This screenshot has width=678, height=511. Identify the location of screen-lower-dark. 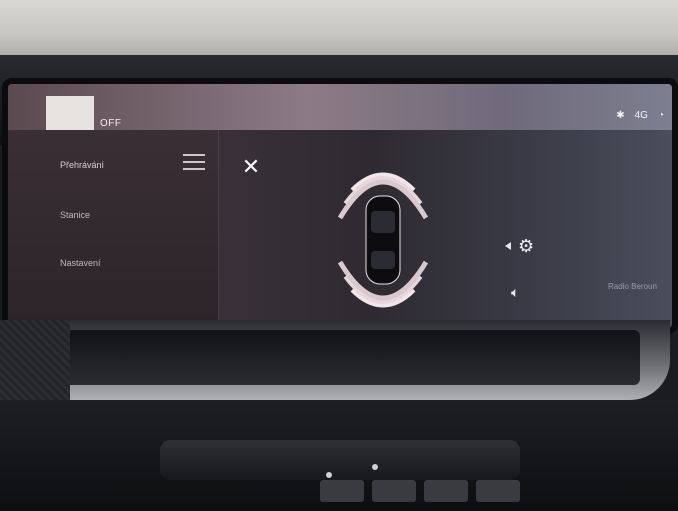
(350, 357).